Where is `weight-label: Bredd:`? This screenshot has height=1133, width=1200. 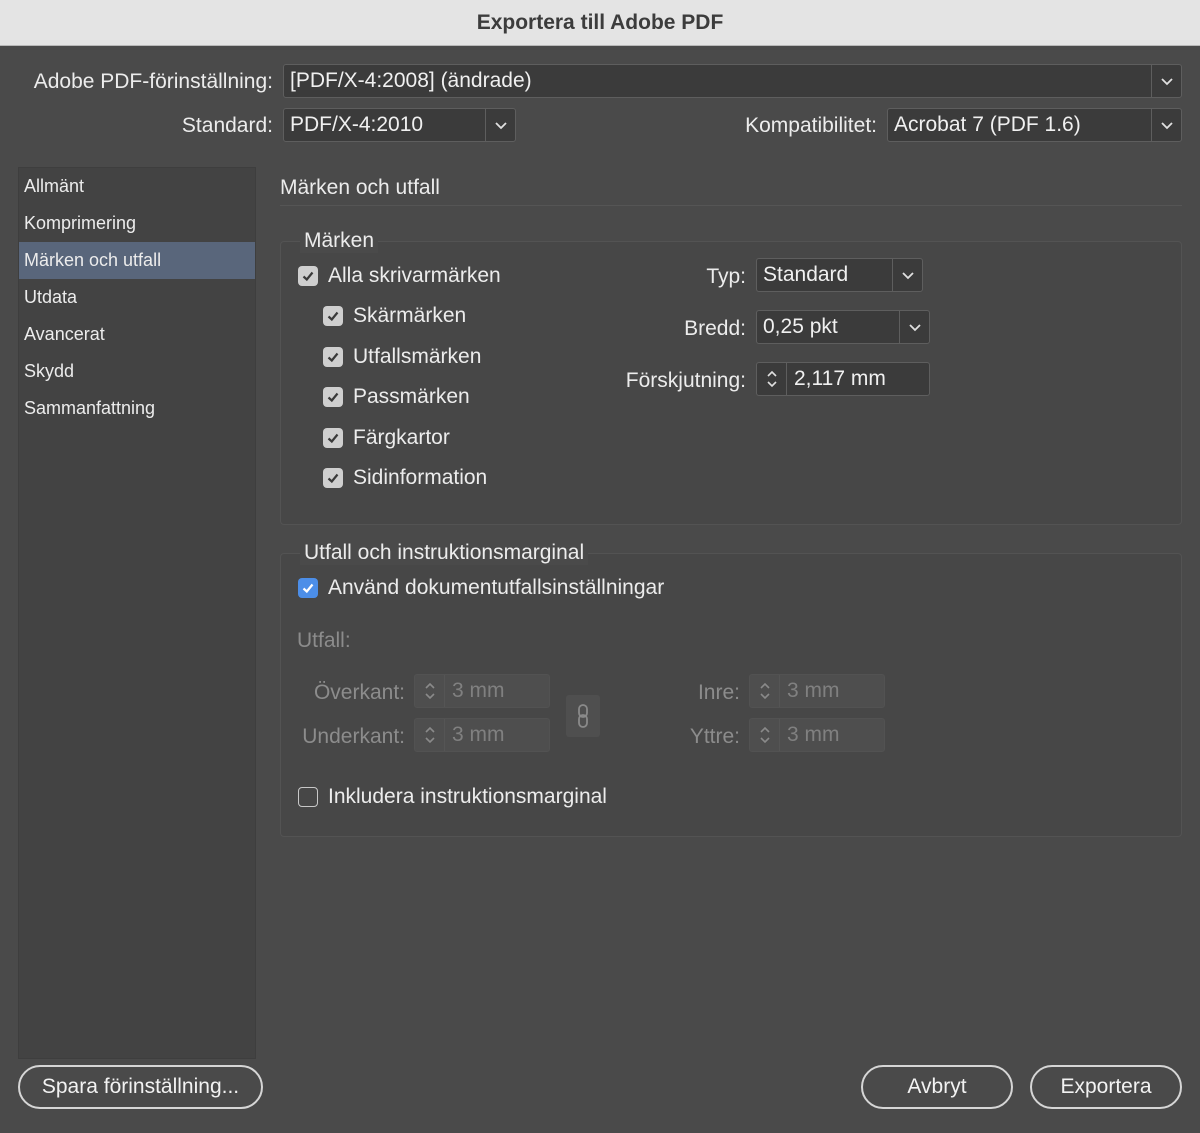
weight-label: Bredd: is located at coordinates (715, 328).